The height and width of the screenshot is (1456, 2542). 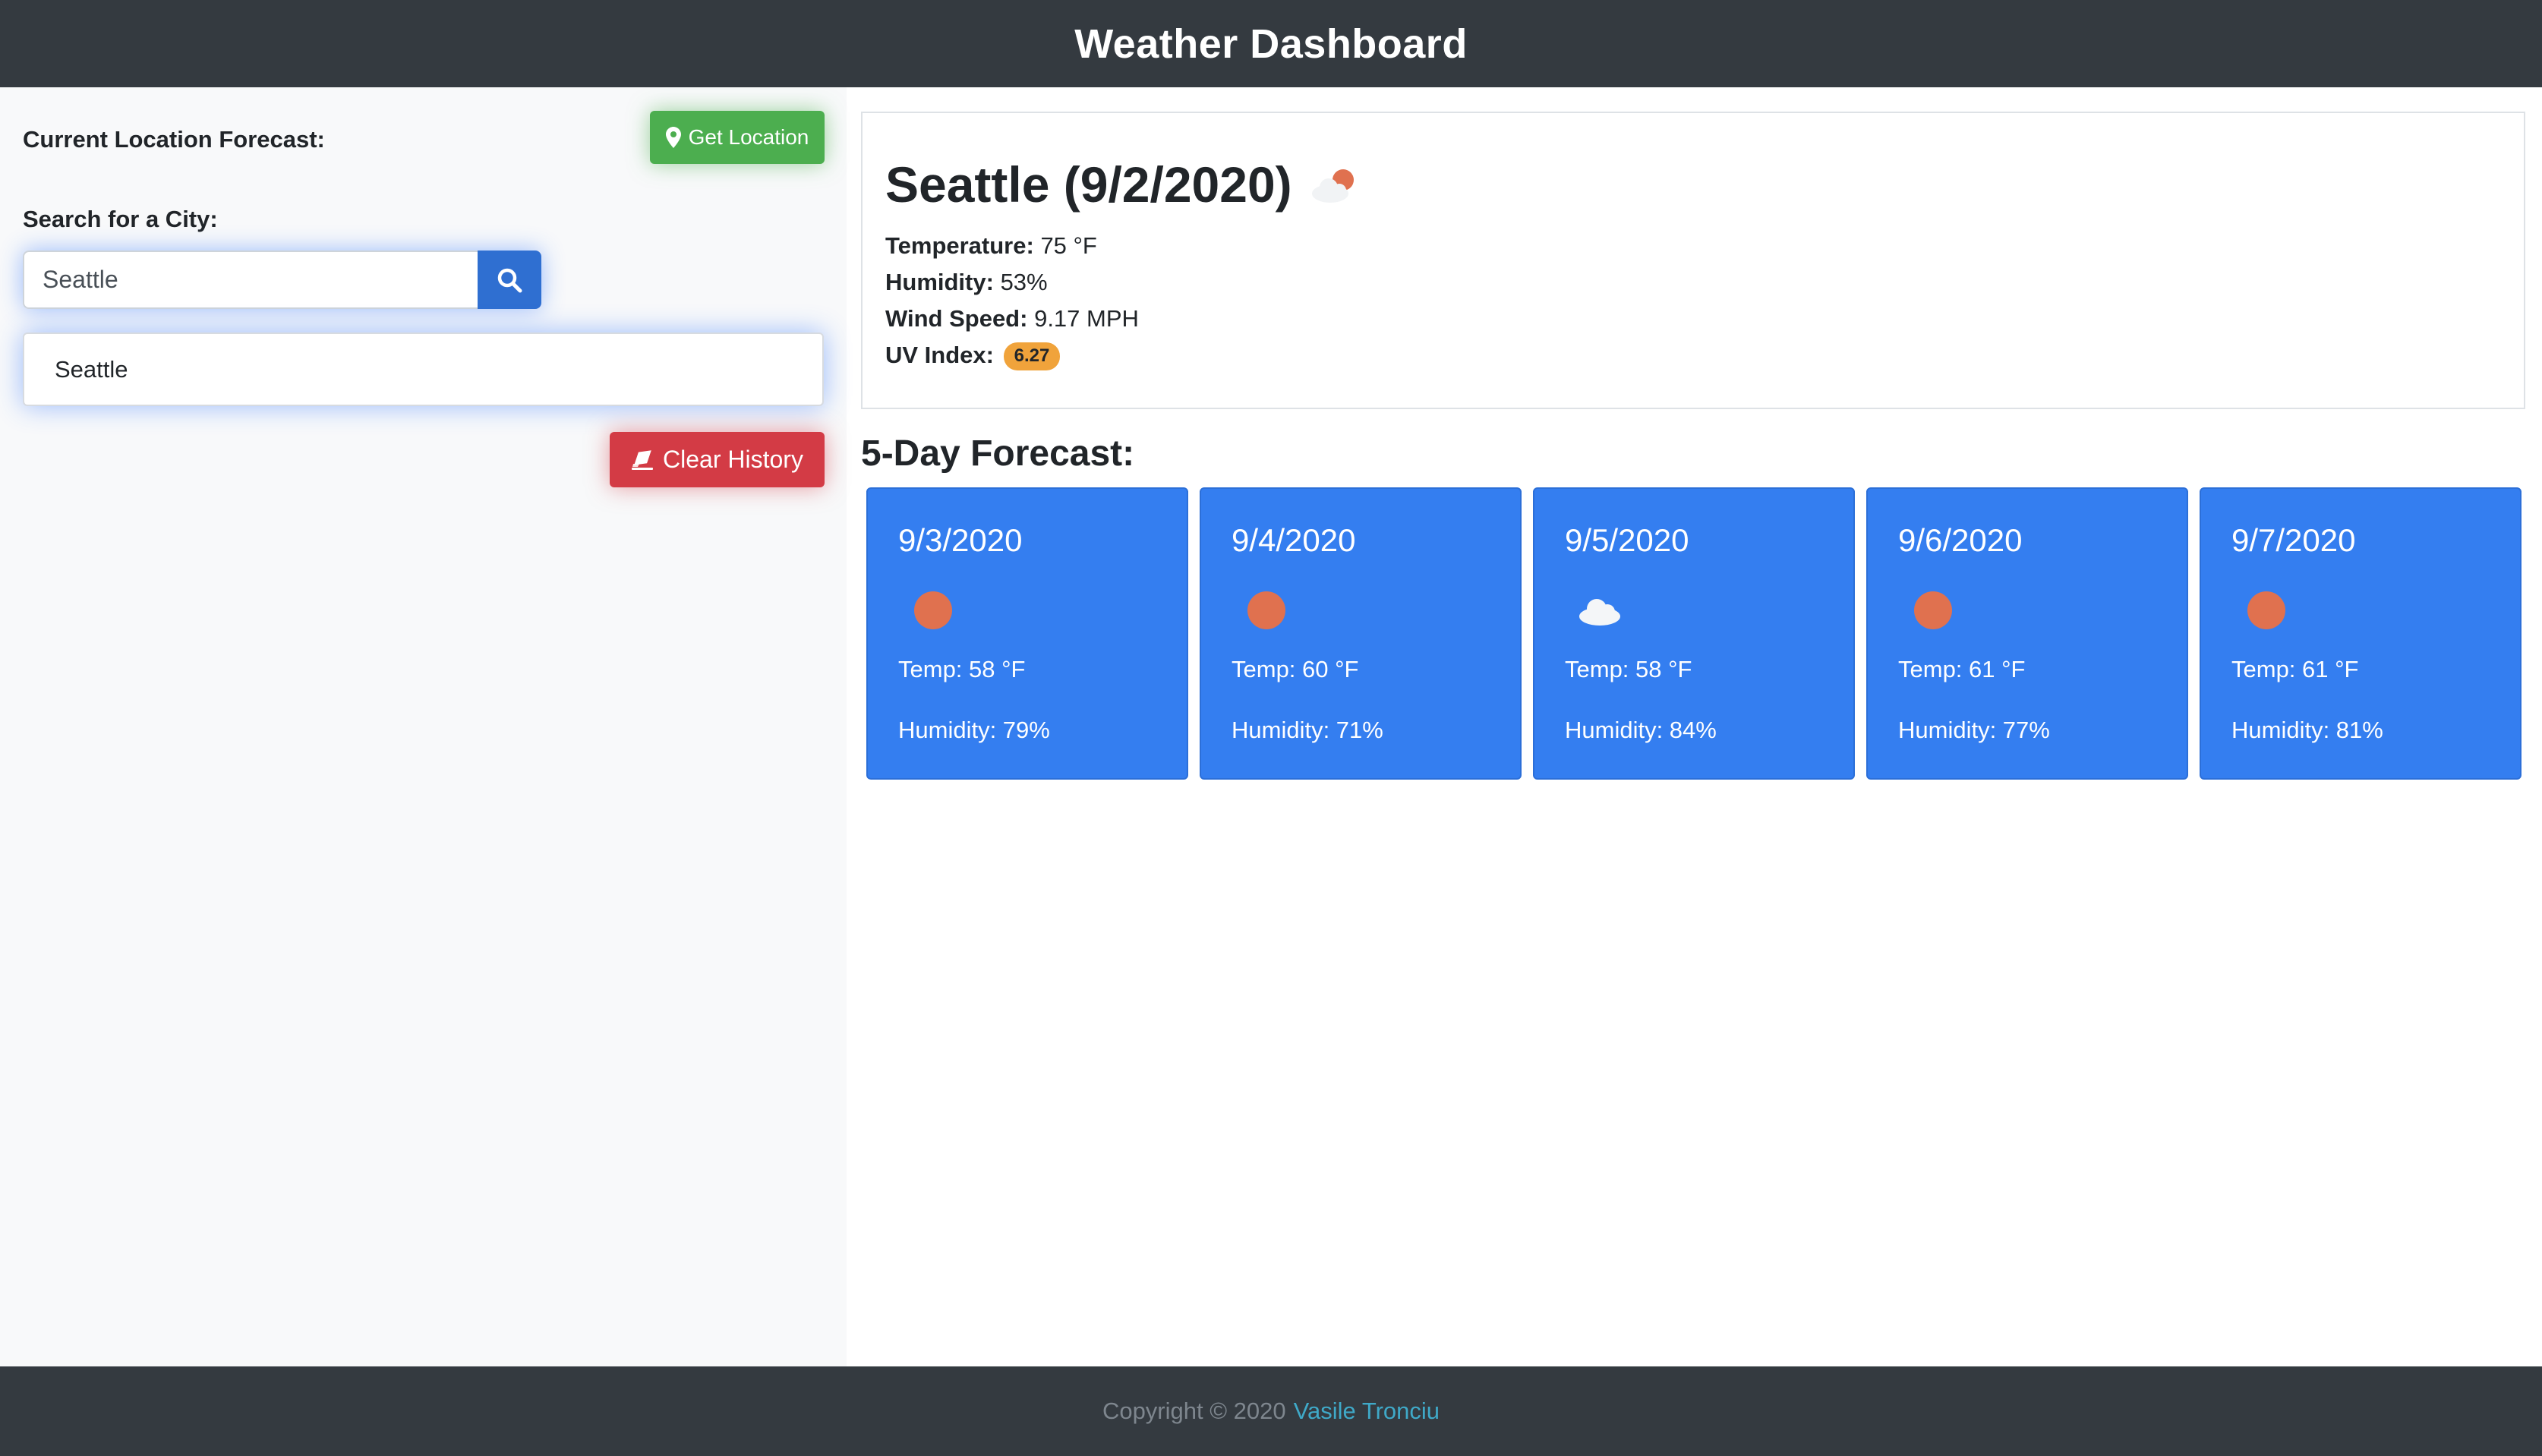 I want to click on get-location-label: Get Location, so click(x=749, y=137).